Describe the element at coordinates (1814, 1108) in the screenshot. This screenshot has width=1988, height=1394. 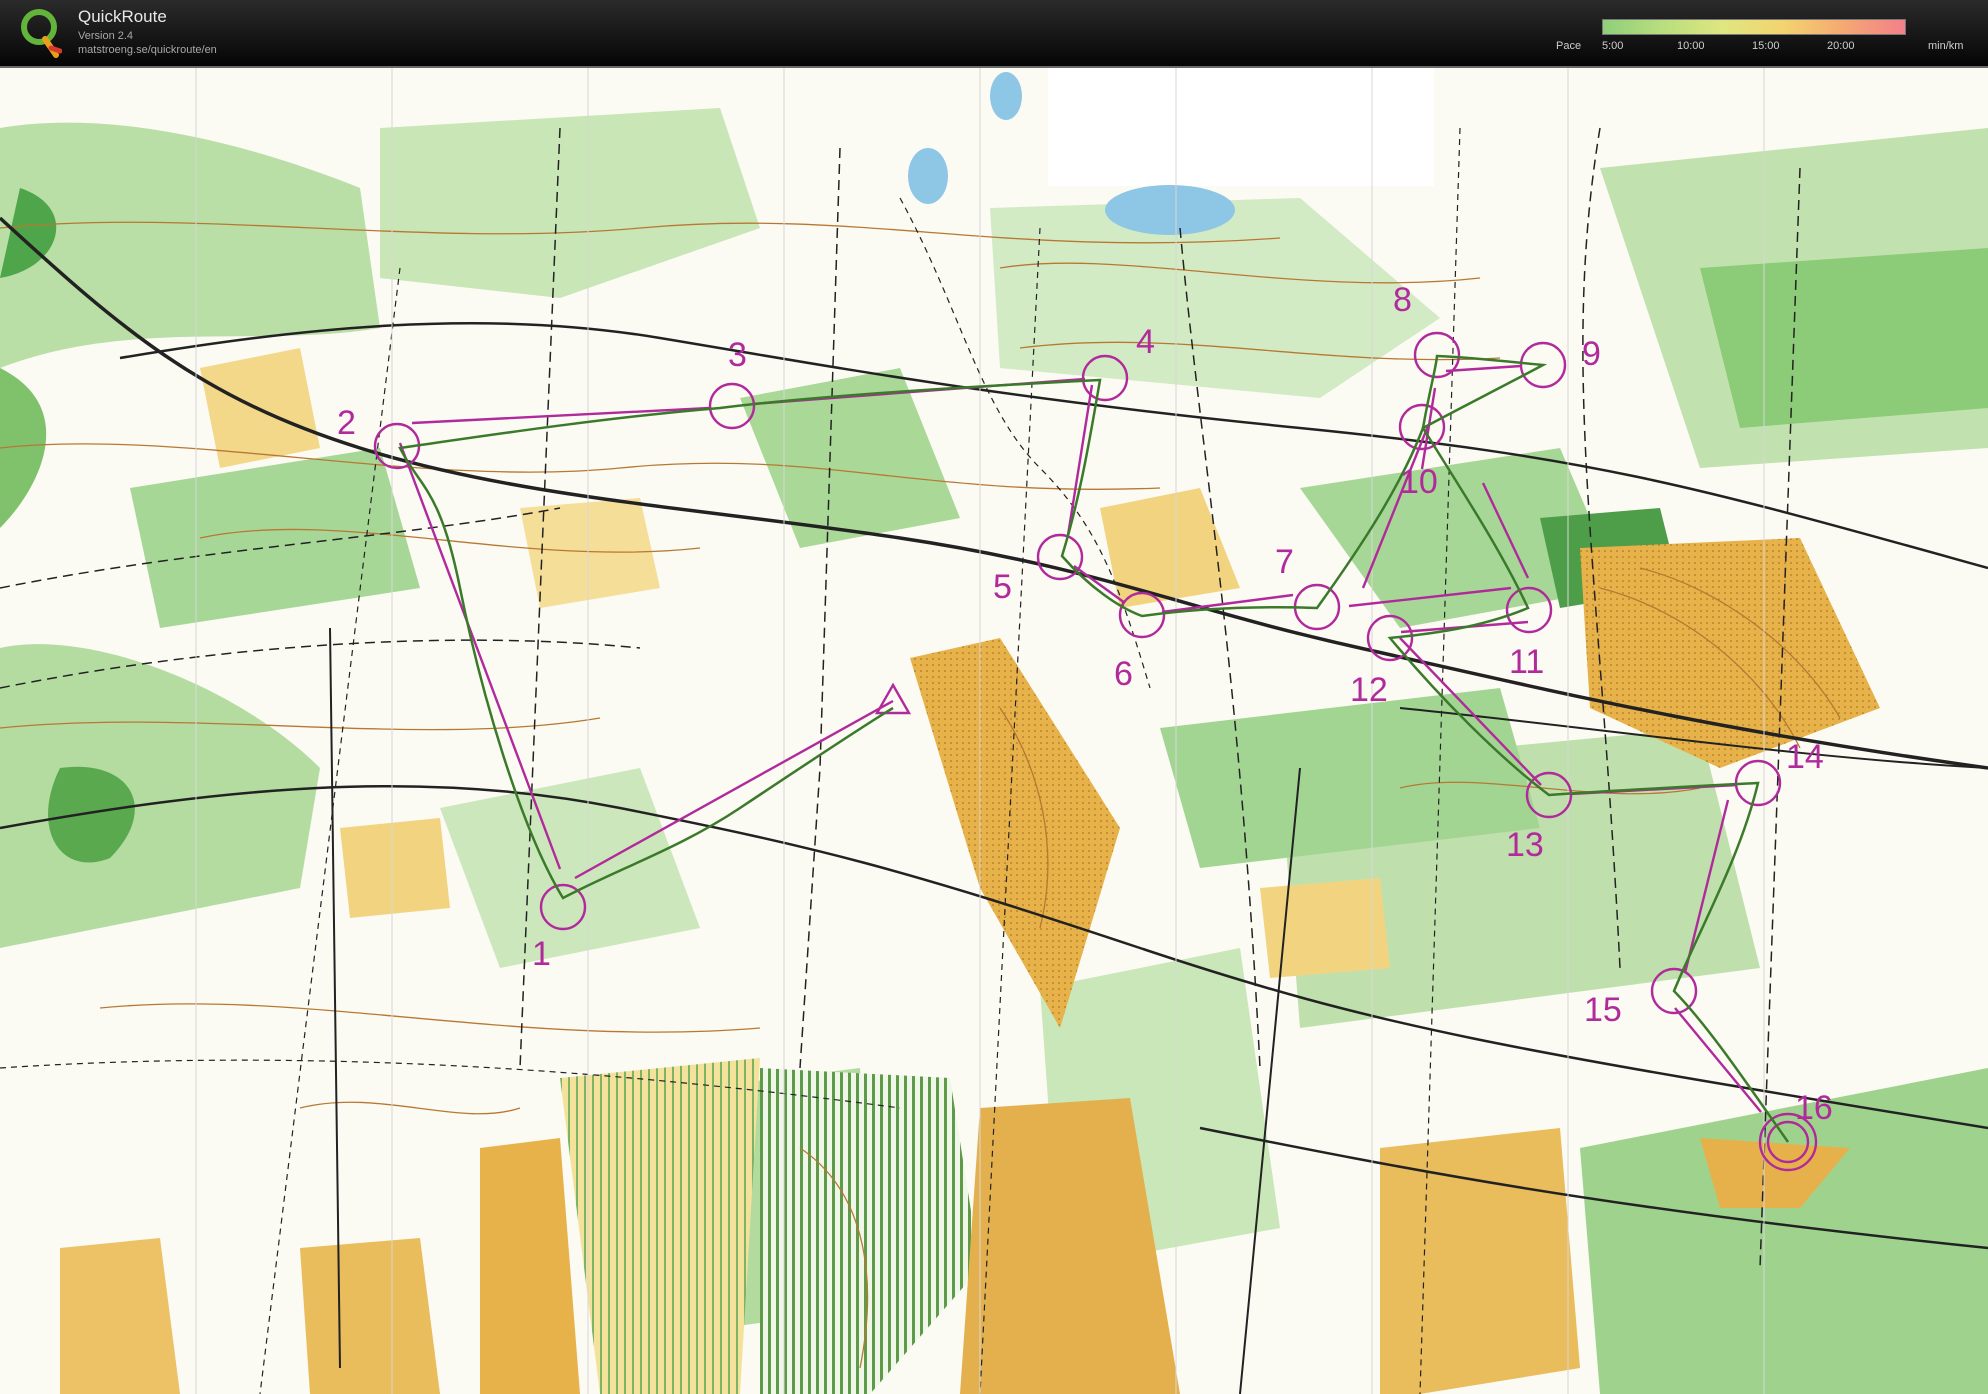
I see `control-number-16: 16` at that location.